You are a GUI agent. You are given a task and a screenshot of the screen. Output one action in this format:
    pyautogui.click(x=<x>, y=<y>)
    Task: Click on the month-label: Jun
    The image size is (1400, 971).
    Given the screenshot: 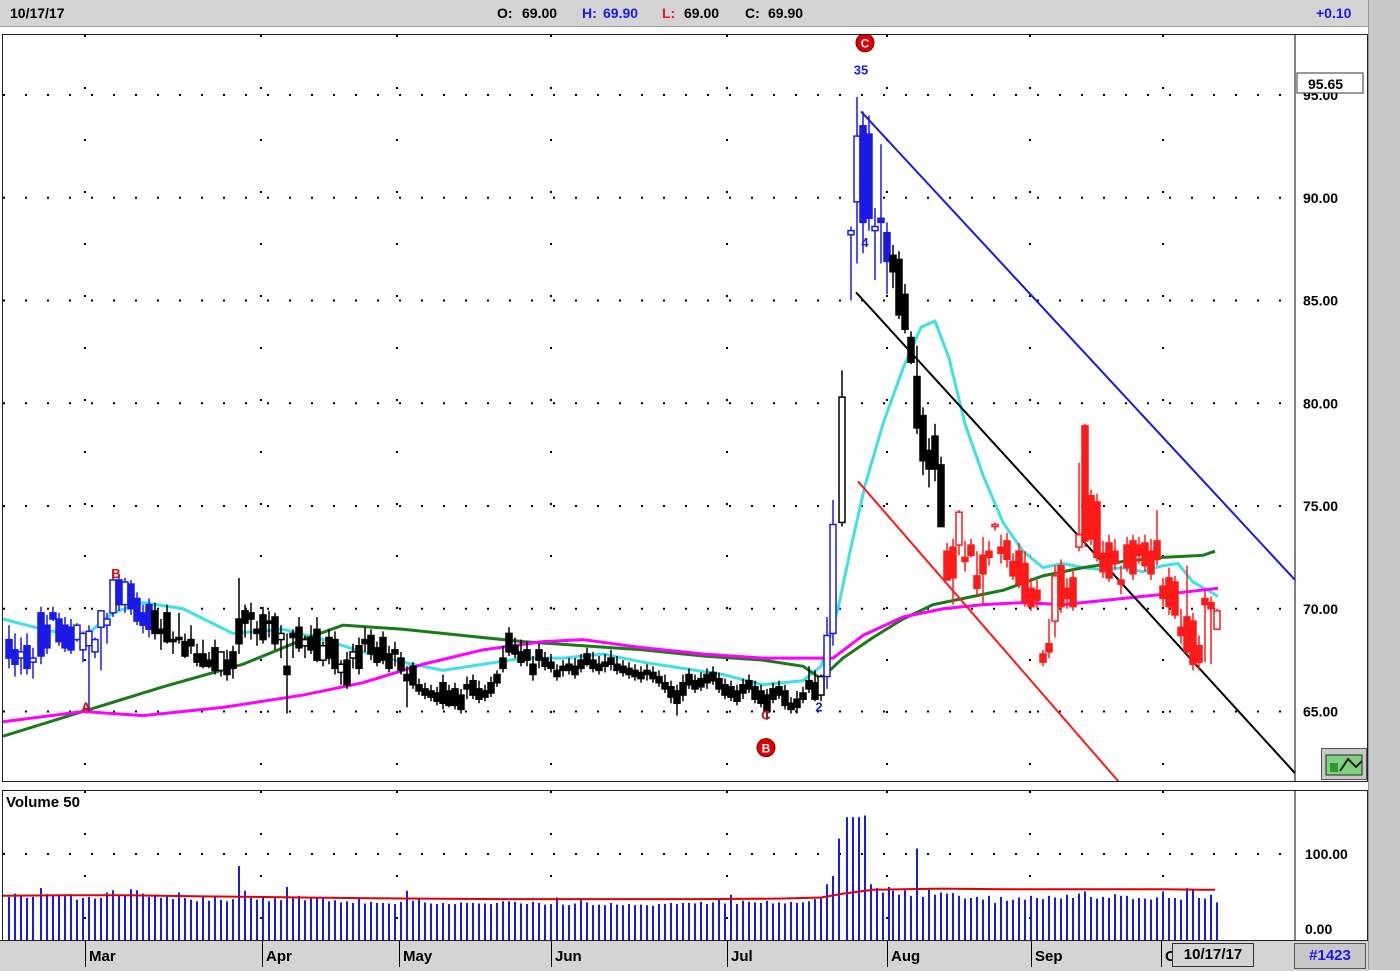 What is the action you would take?
    pyautogui.click(x=568, y=956)
    